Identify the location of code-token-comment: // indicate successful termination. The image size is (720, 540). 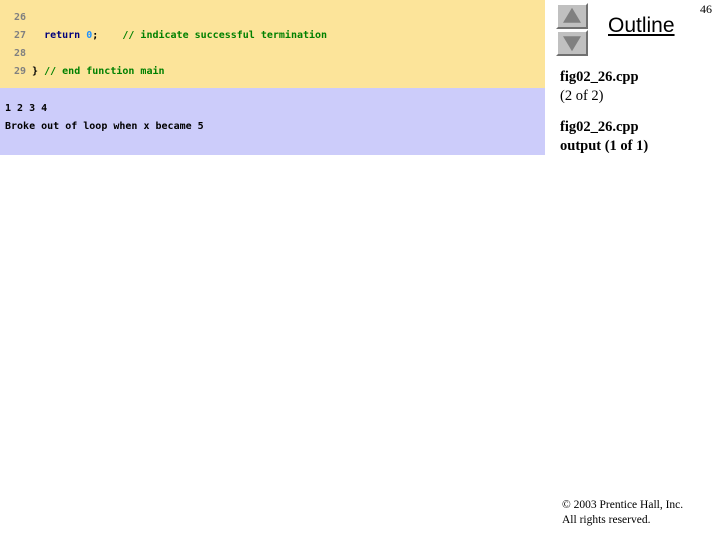
(225, 35).